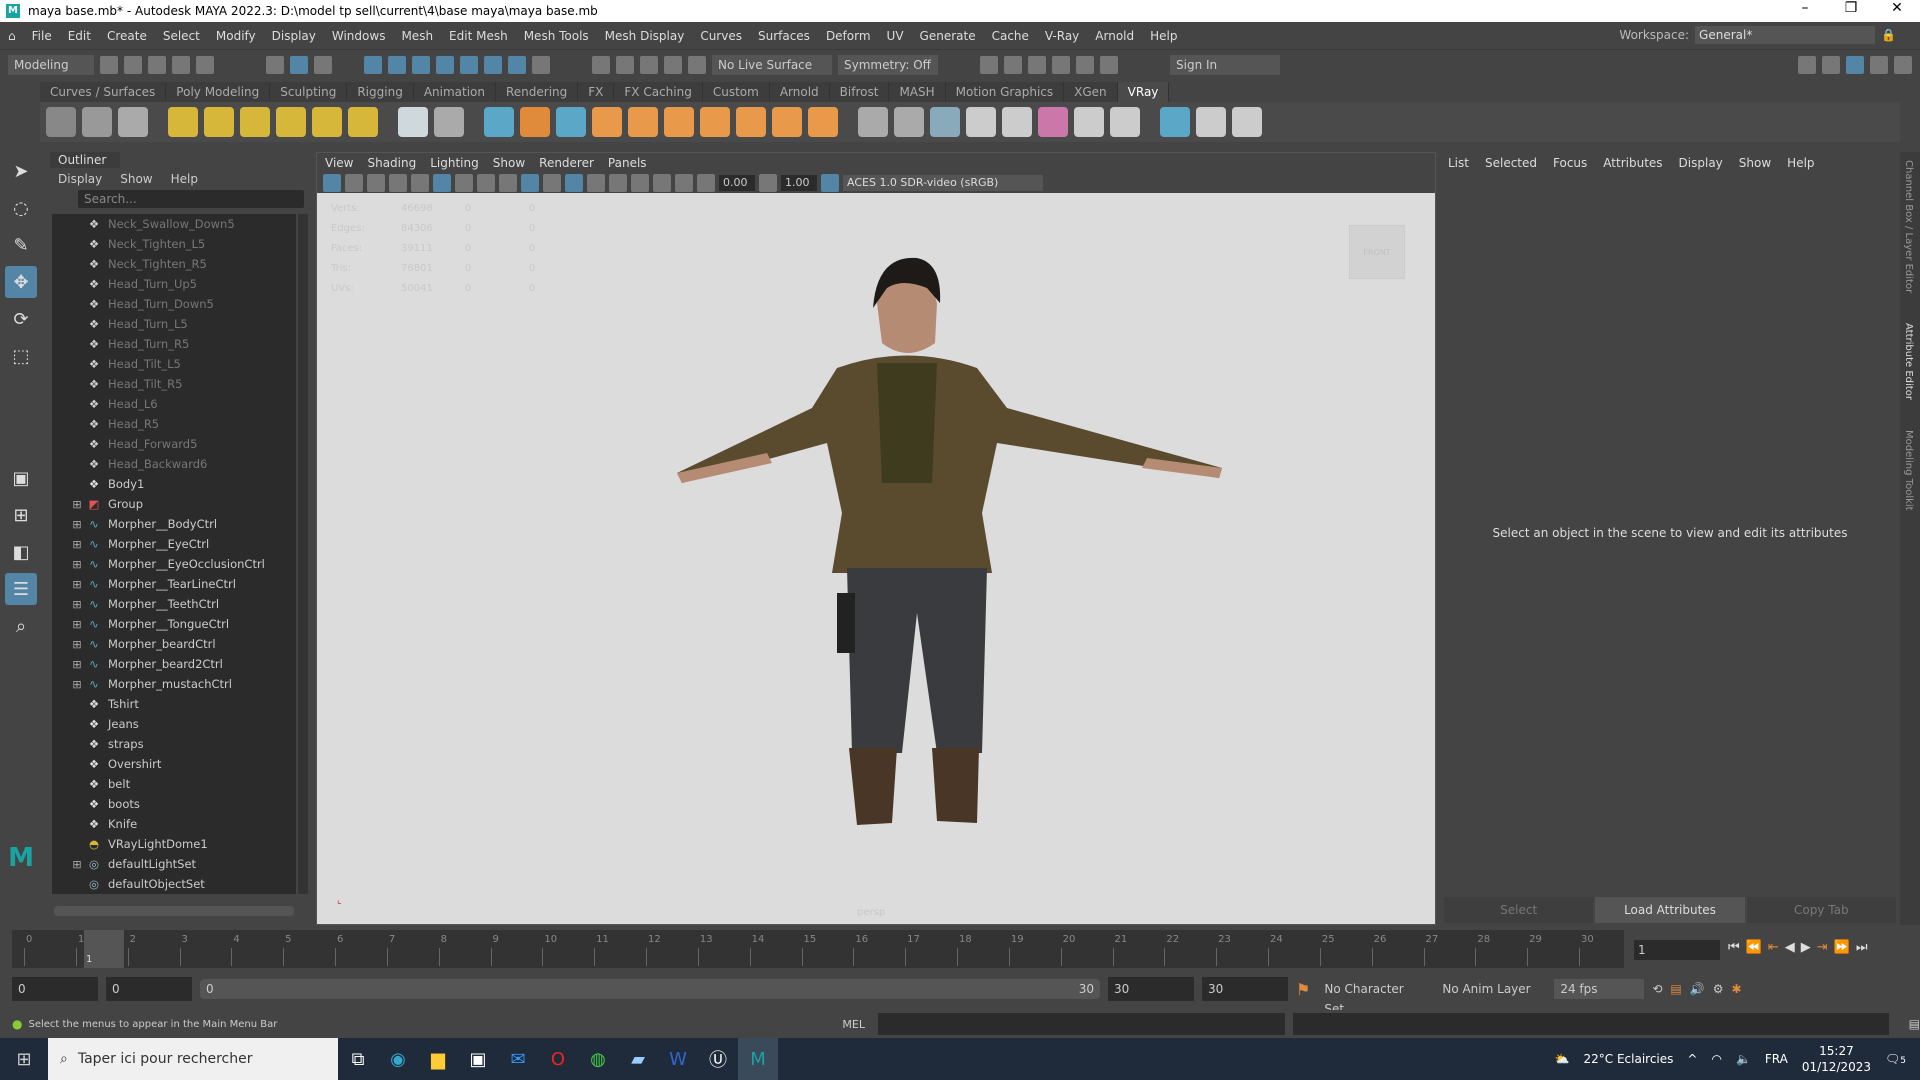 Image resolution: width=1920 pixels, height=1080 pixels. I want to click on shelf-tab-animation: Animation, so click(454, 92).